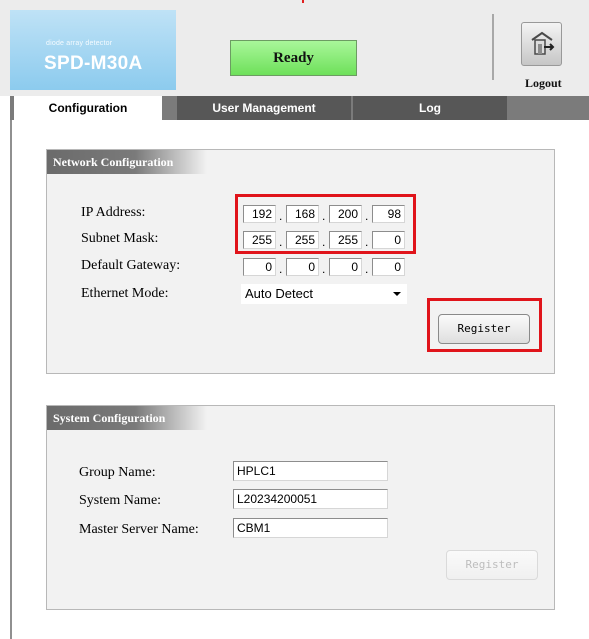 The width and height of the screenshot is (589, 639). Describe the element at coordinates (324, 294) in the screenshot. I see `ethernet-mode-select: Auto Detect` at that location.